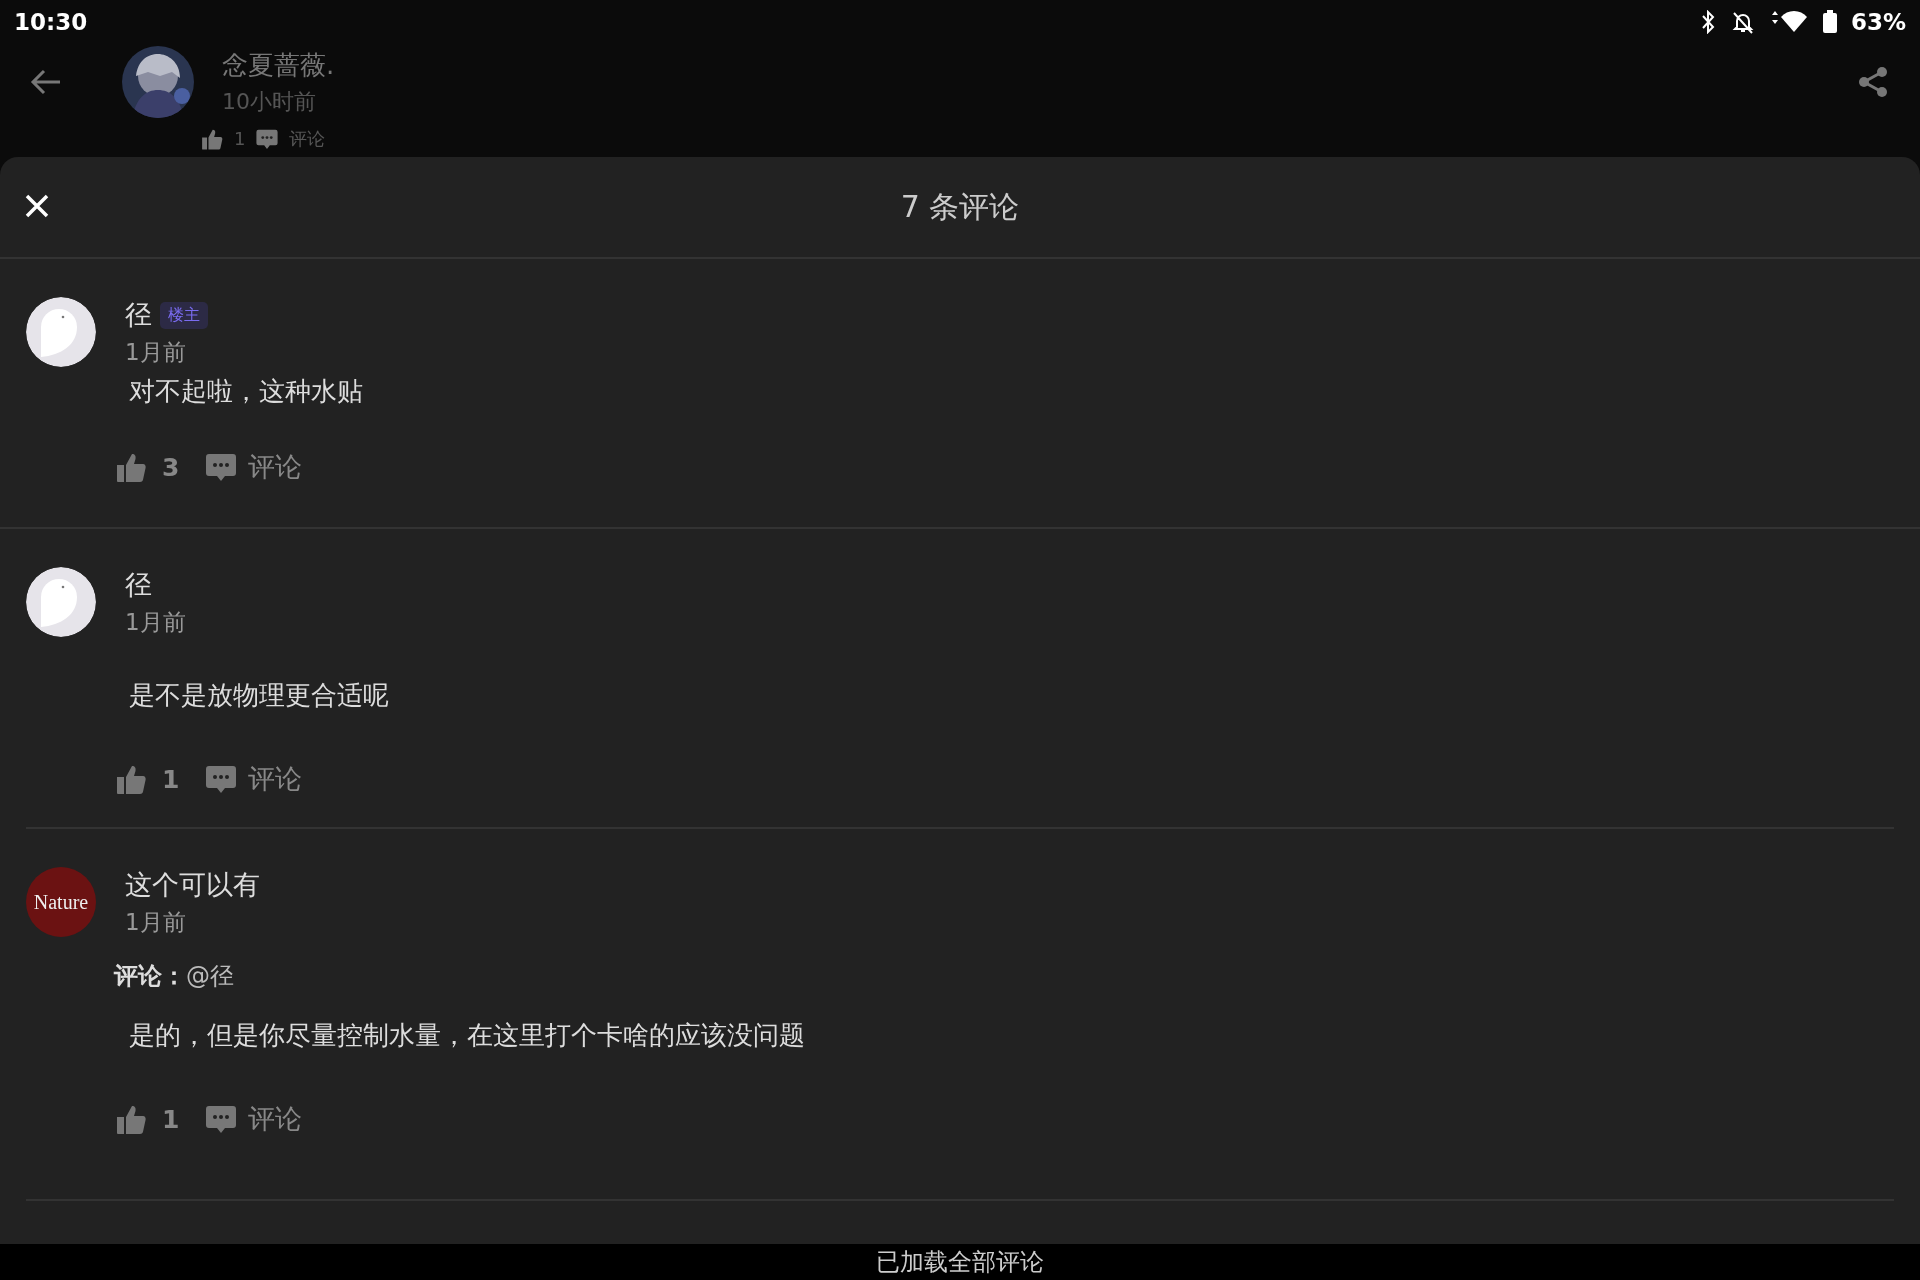 Image resolution: width=1920 pixels, height=1280 pixels. I want to click on post-time: 10小时前, so click(269, 101).